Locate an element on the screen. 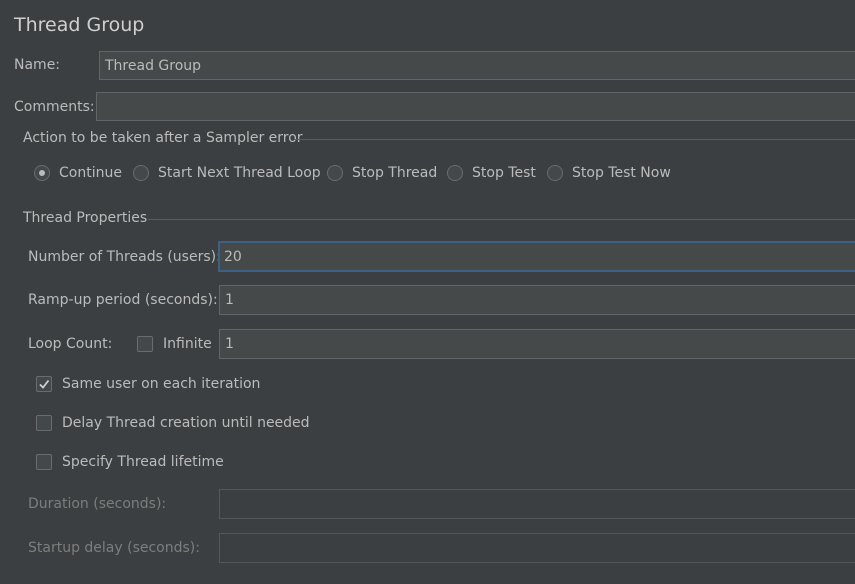  ramp-up-input-value: 1 is located at coordinates (229, 300).